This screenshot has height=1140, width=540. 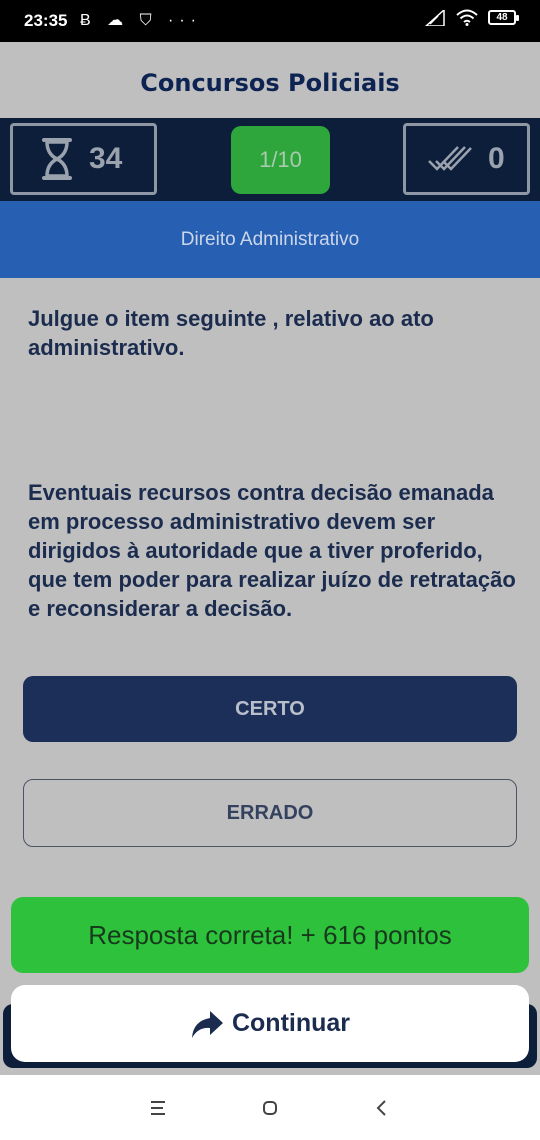 What do you see at coordinates (207, 1024) in the screenshot?
I see `share-arrow-icon` at bounding box center [207, 1024].